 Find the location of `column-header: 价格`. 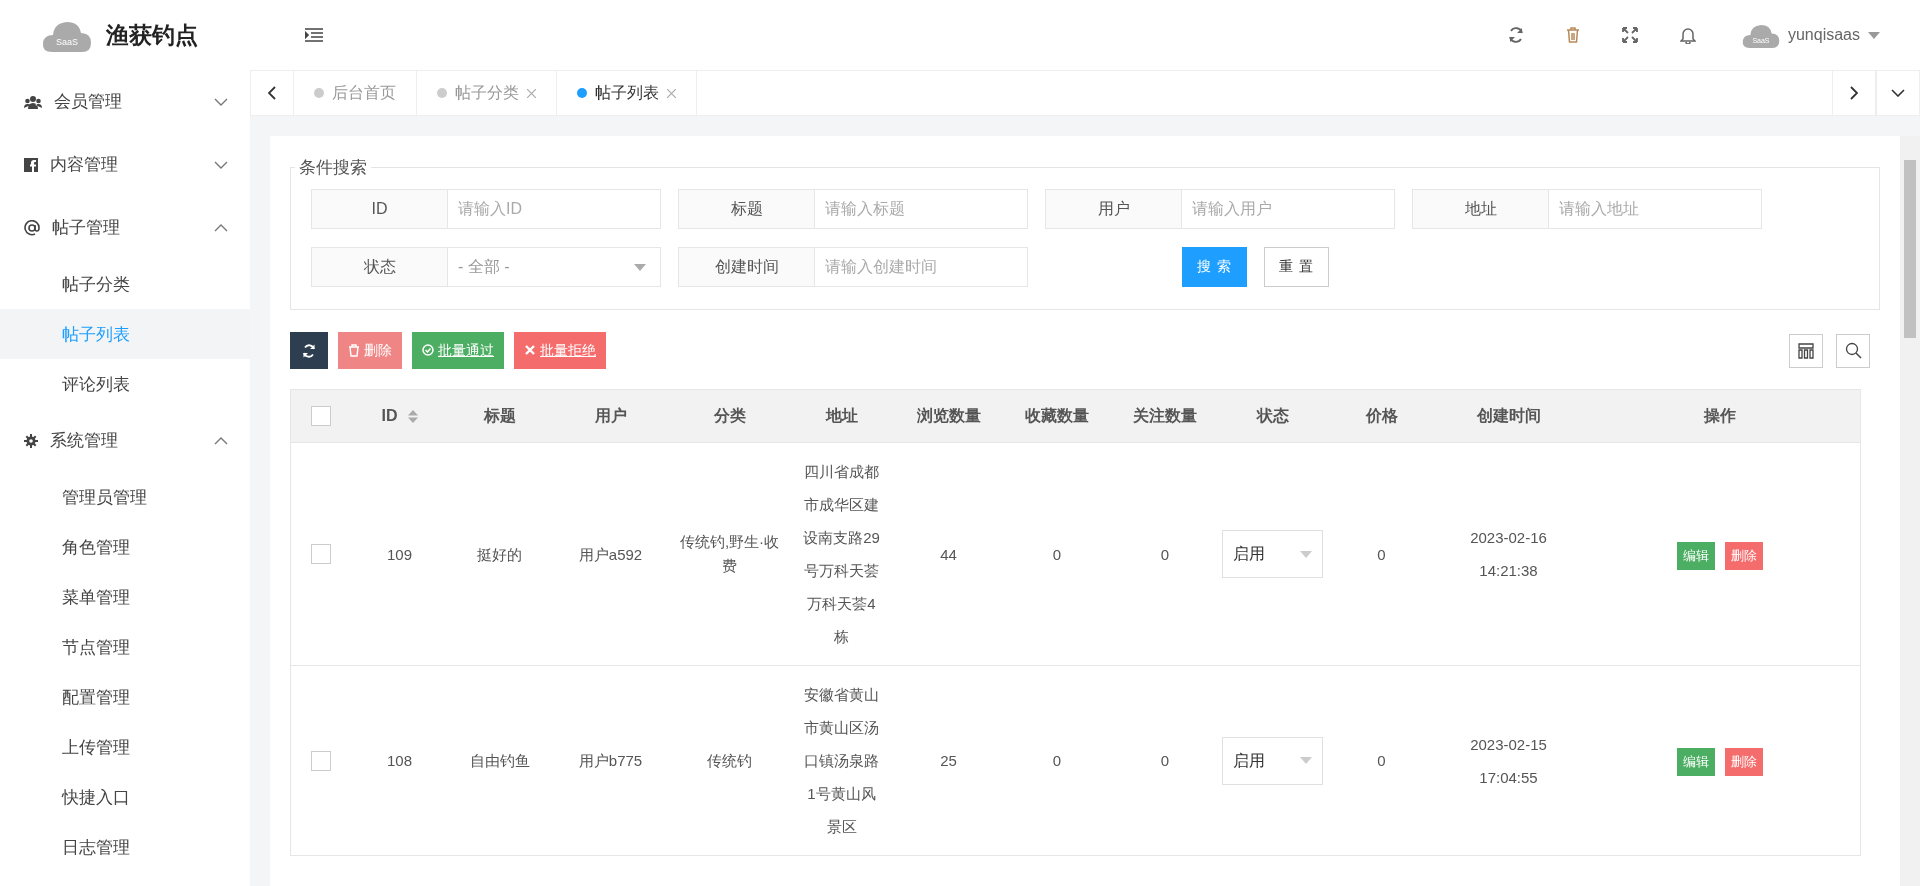

column-header: 价格 is located at coordinates (1381, 416).